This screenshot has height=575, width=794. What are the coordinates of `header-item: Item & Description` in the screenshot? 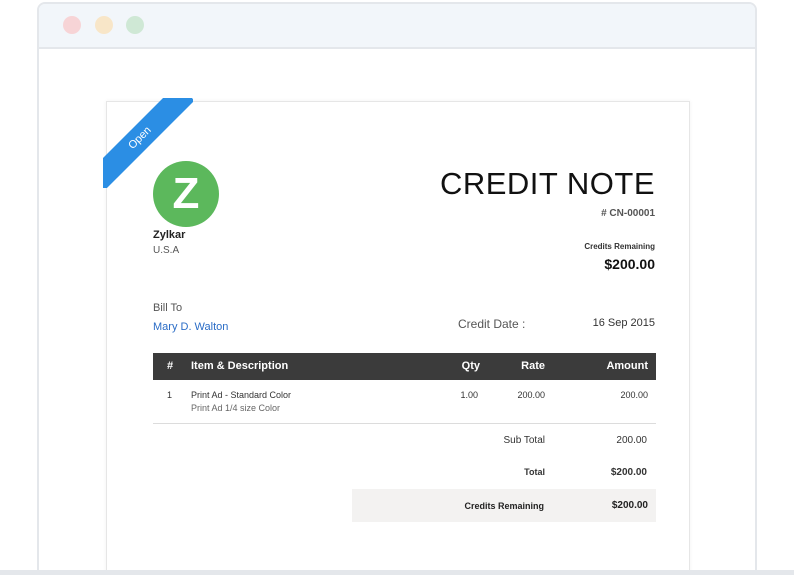 It's located at (240, 366).